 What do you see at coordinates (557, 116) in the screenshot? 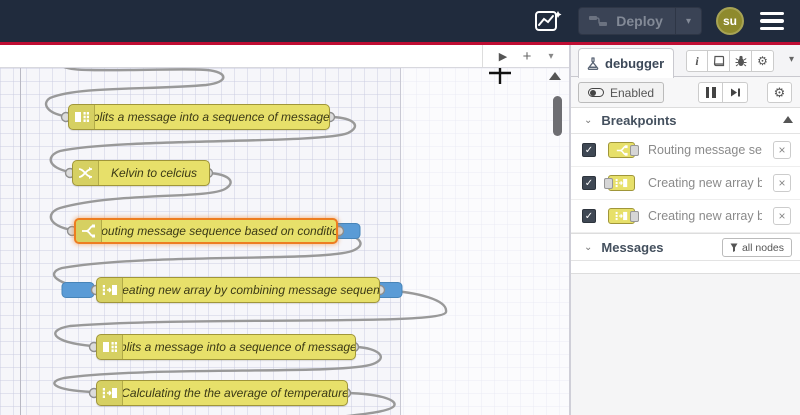
I see `canvas-scrollbar-thumb` at bounding box center [557, 116].